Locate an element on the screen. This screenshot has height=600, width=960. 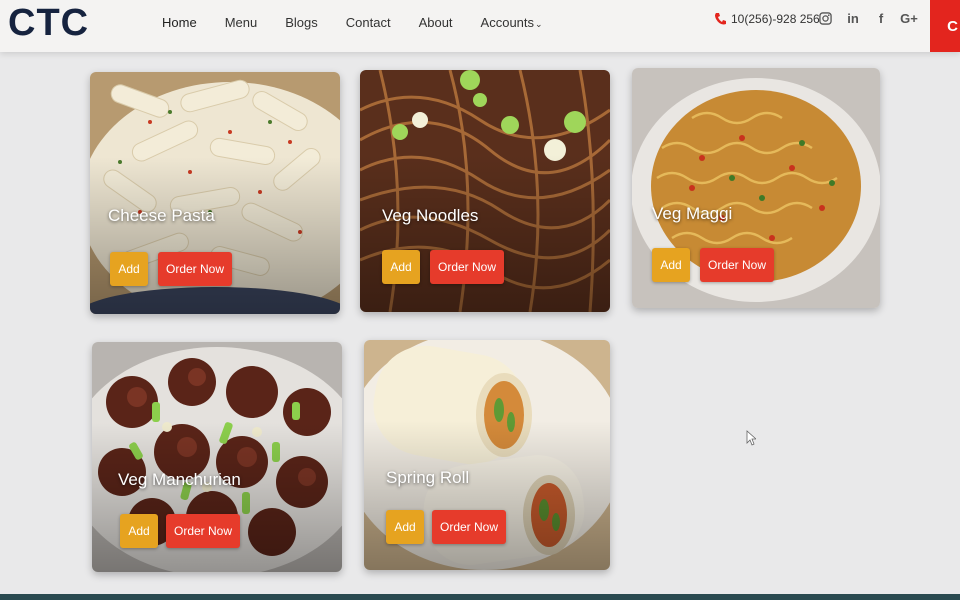
card-title: Cheese Pasta is located at coordinates (161, 215).